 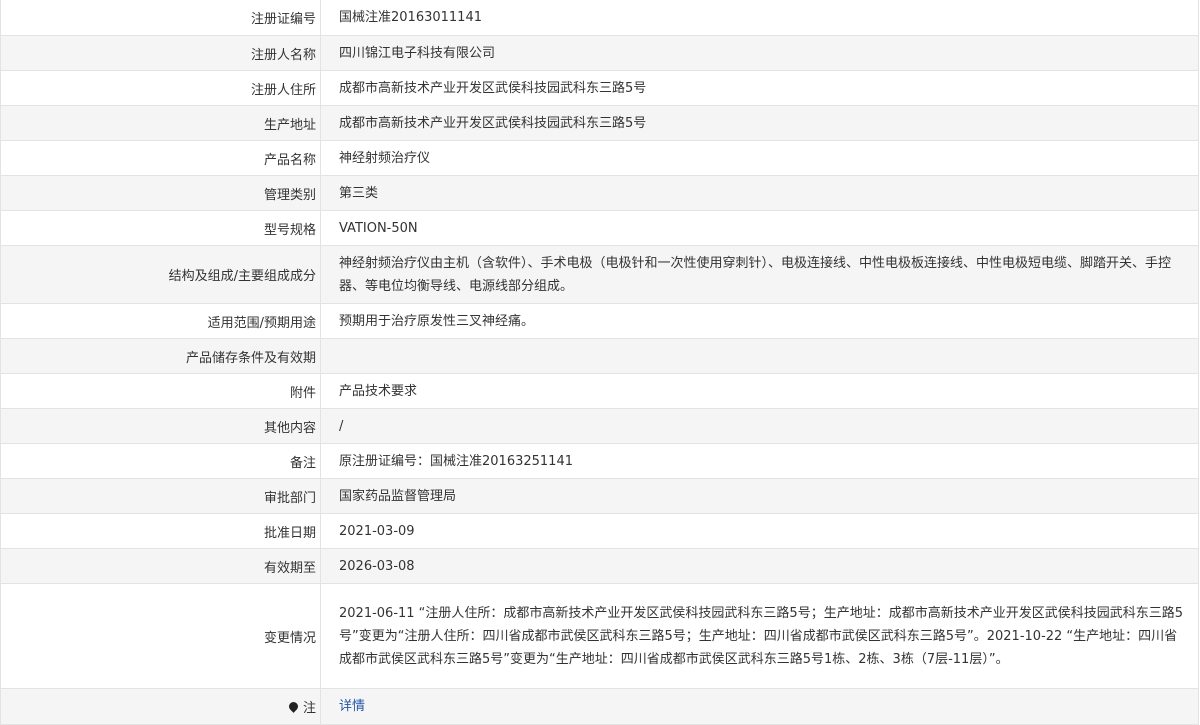 I want to click on table-row: 附件 产品技术要求, so click(x=599, y=391).